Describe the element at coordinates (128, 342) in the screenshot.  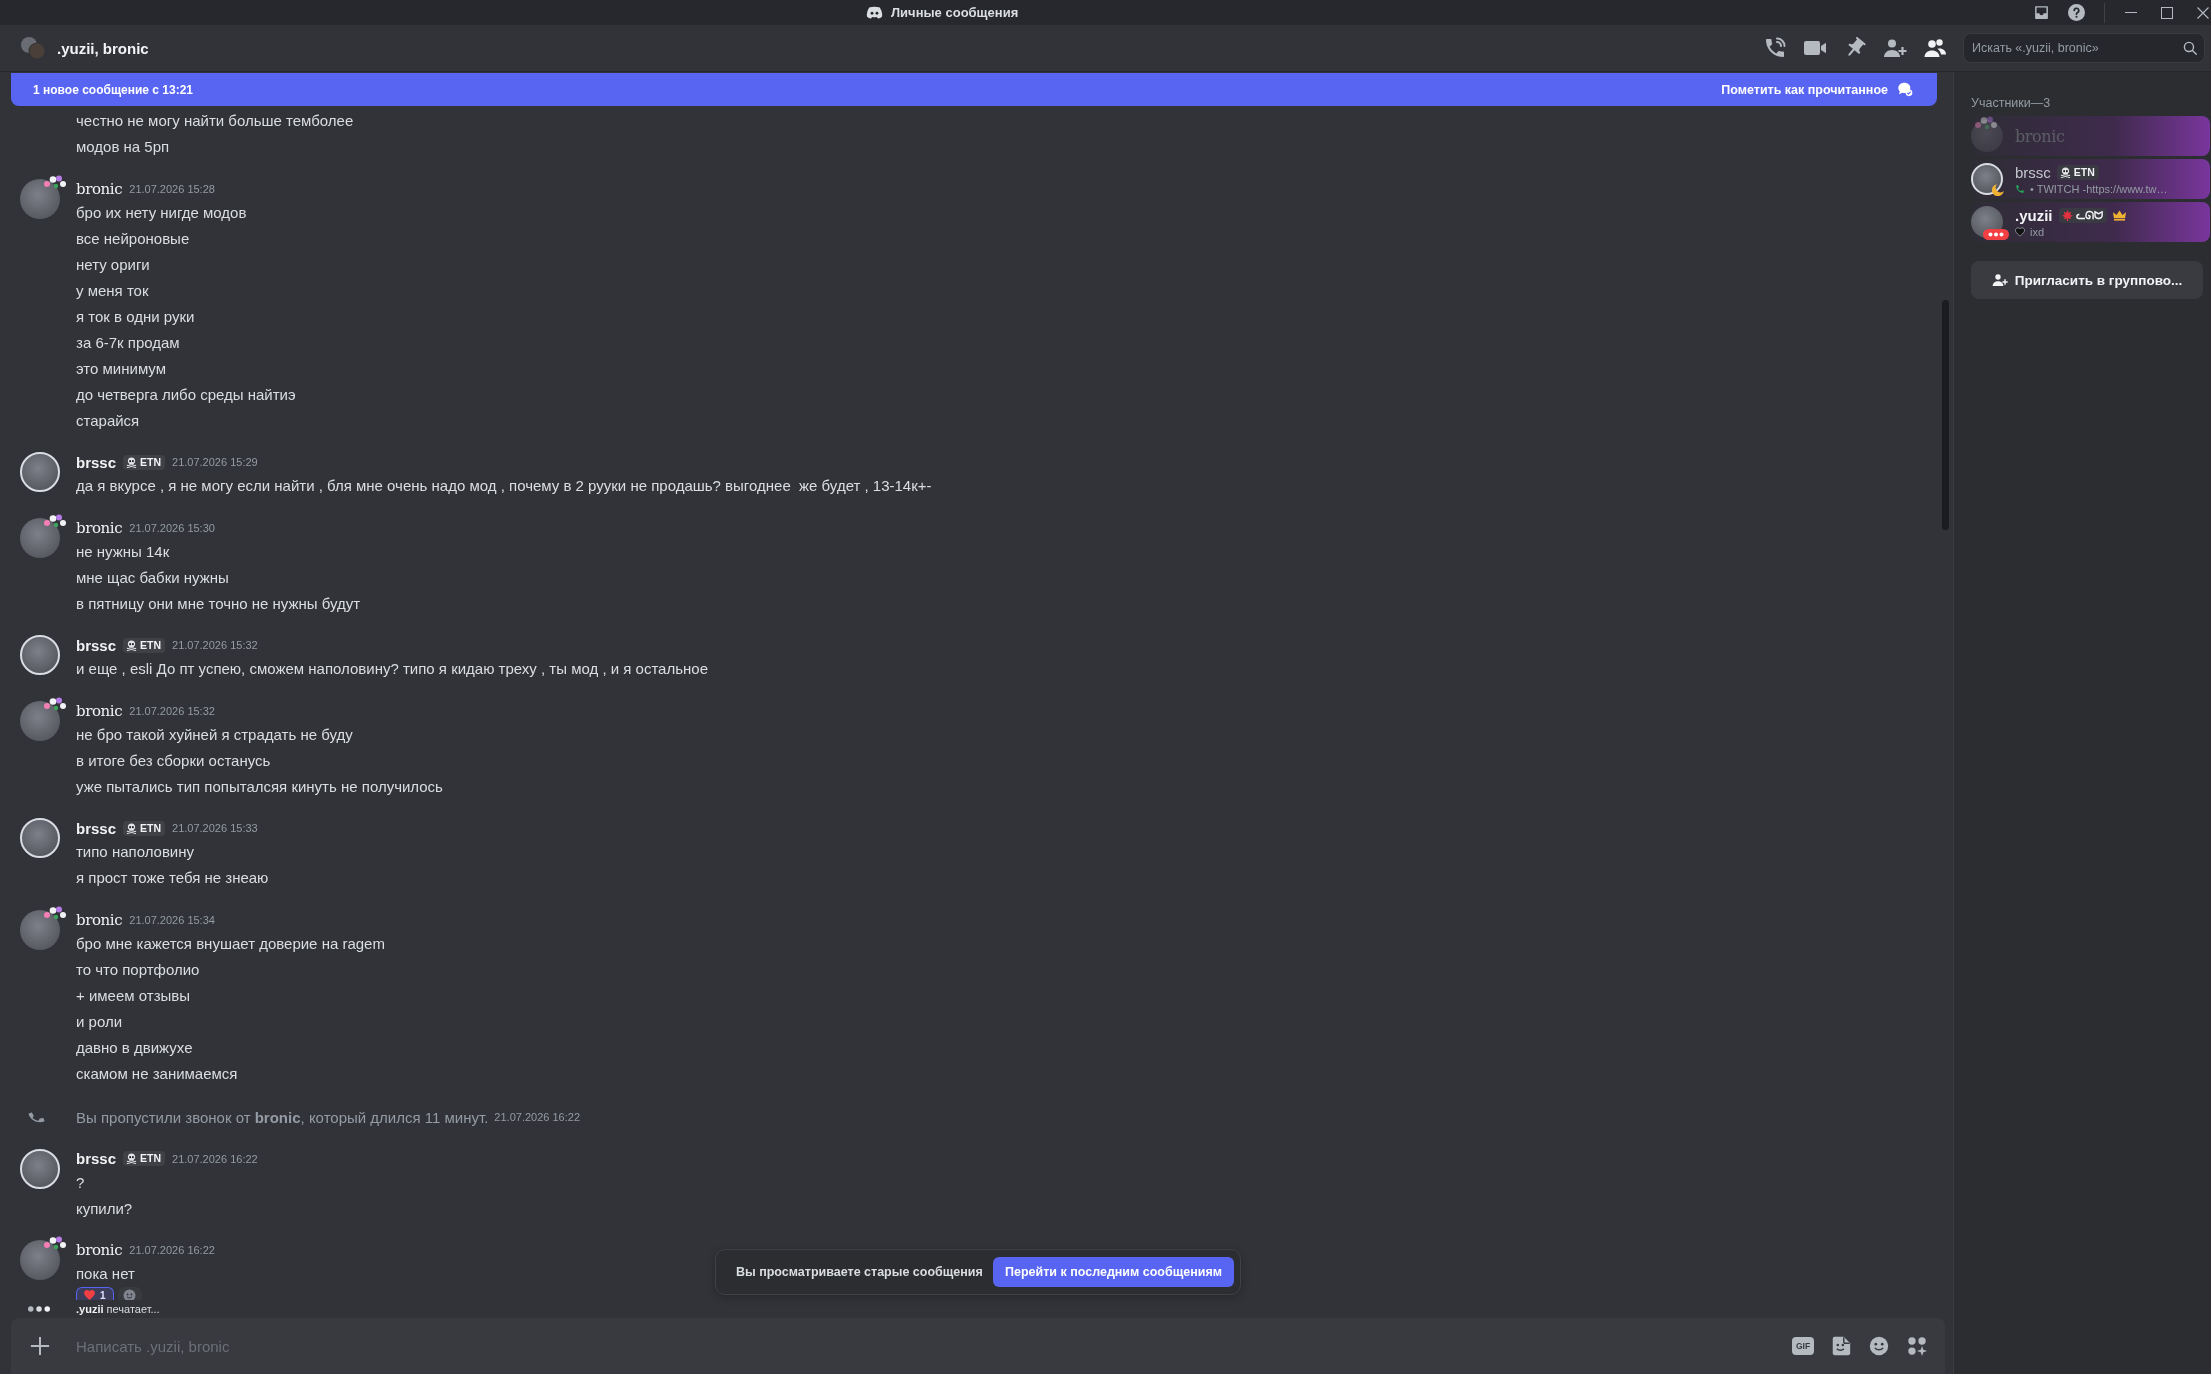
I see `message-text: за 6-7к продам` at that location.